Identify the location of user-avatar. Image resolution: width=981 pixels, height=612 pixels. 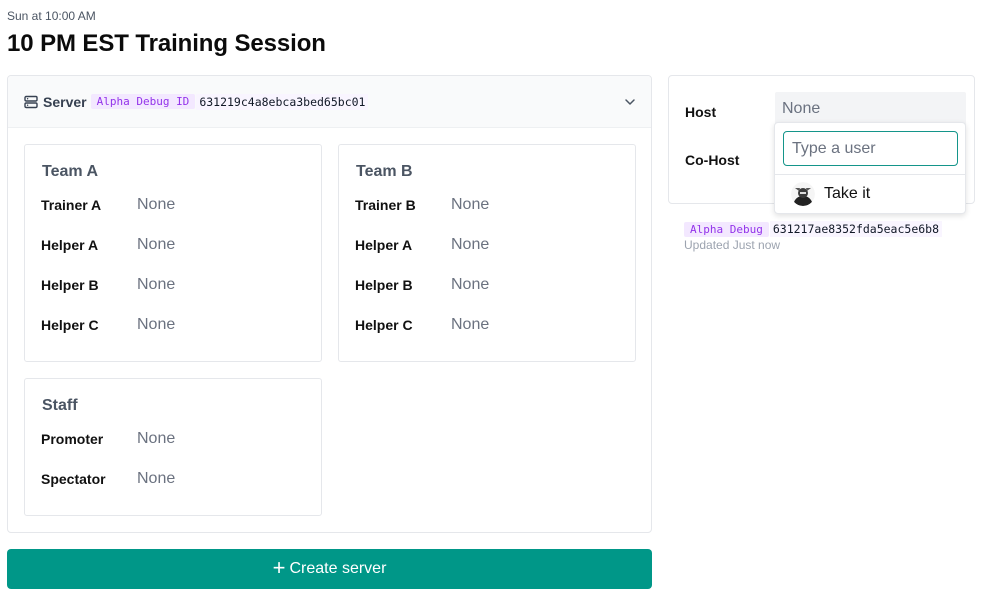
(803, 194).